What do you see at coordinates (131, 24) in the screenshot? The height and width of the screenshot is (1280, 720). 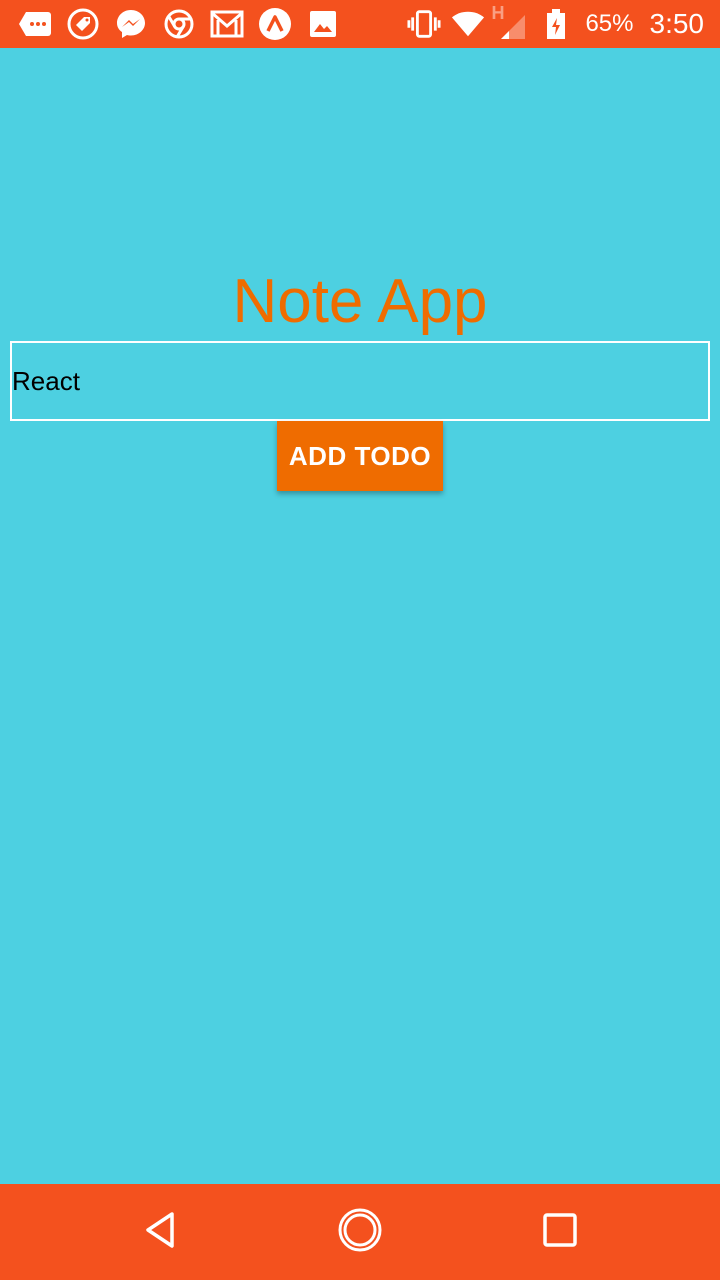 I see `messenger-icon` at bounding box center [131, 24].